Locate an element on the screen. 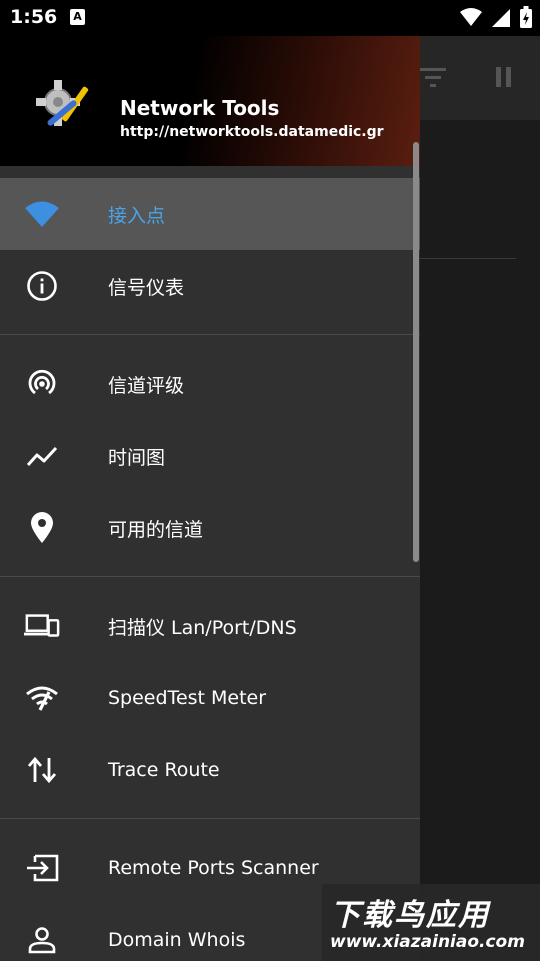 This screenshot has height=961, width=540. wifi-speed-icon is located at coordinates (42, 698).